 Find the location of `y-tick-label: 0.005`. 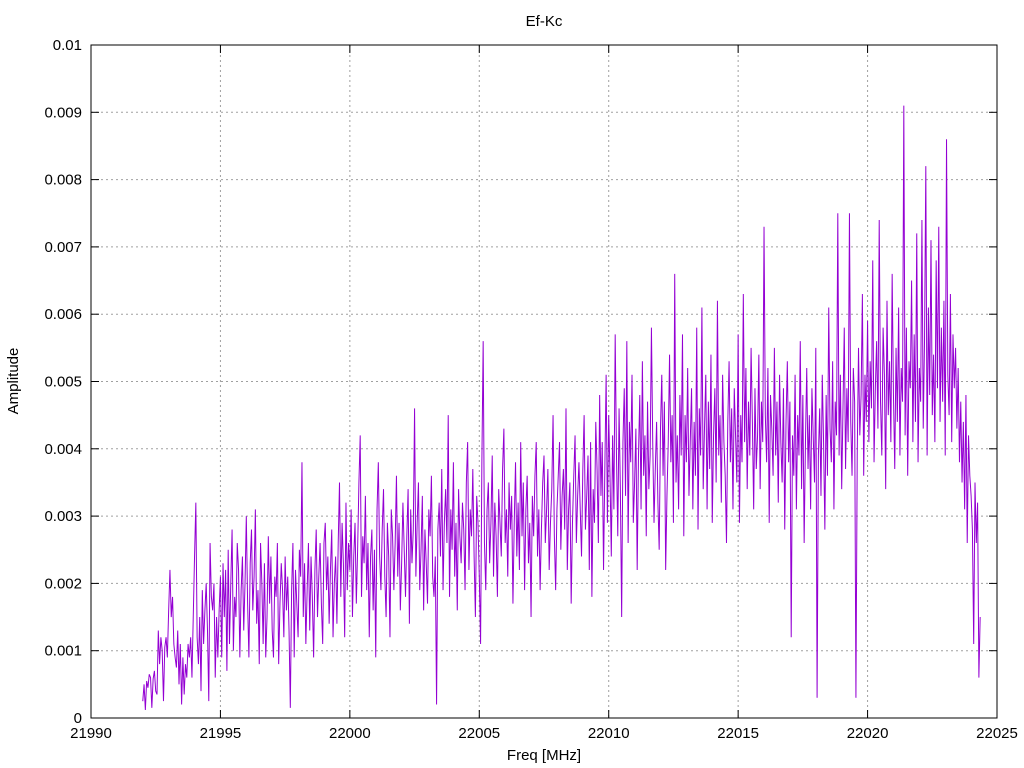

y-tick-label: 0.005 is located at coordinates (63, 382).